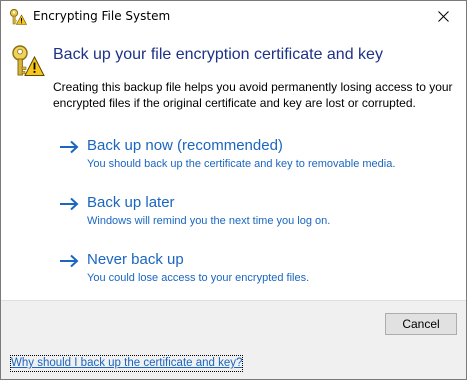 The width and height of the screenshot is (467, 380). Describe the element at coordinates (102, 16) in the screenshot. I see `window-title: Encrypting File System` at that location.